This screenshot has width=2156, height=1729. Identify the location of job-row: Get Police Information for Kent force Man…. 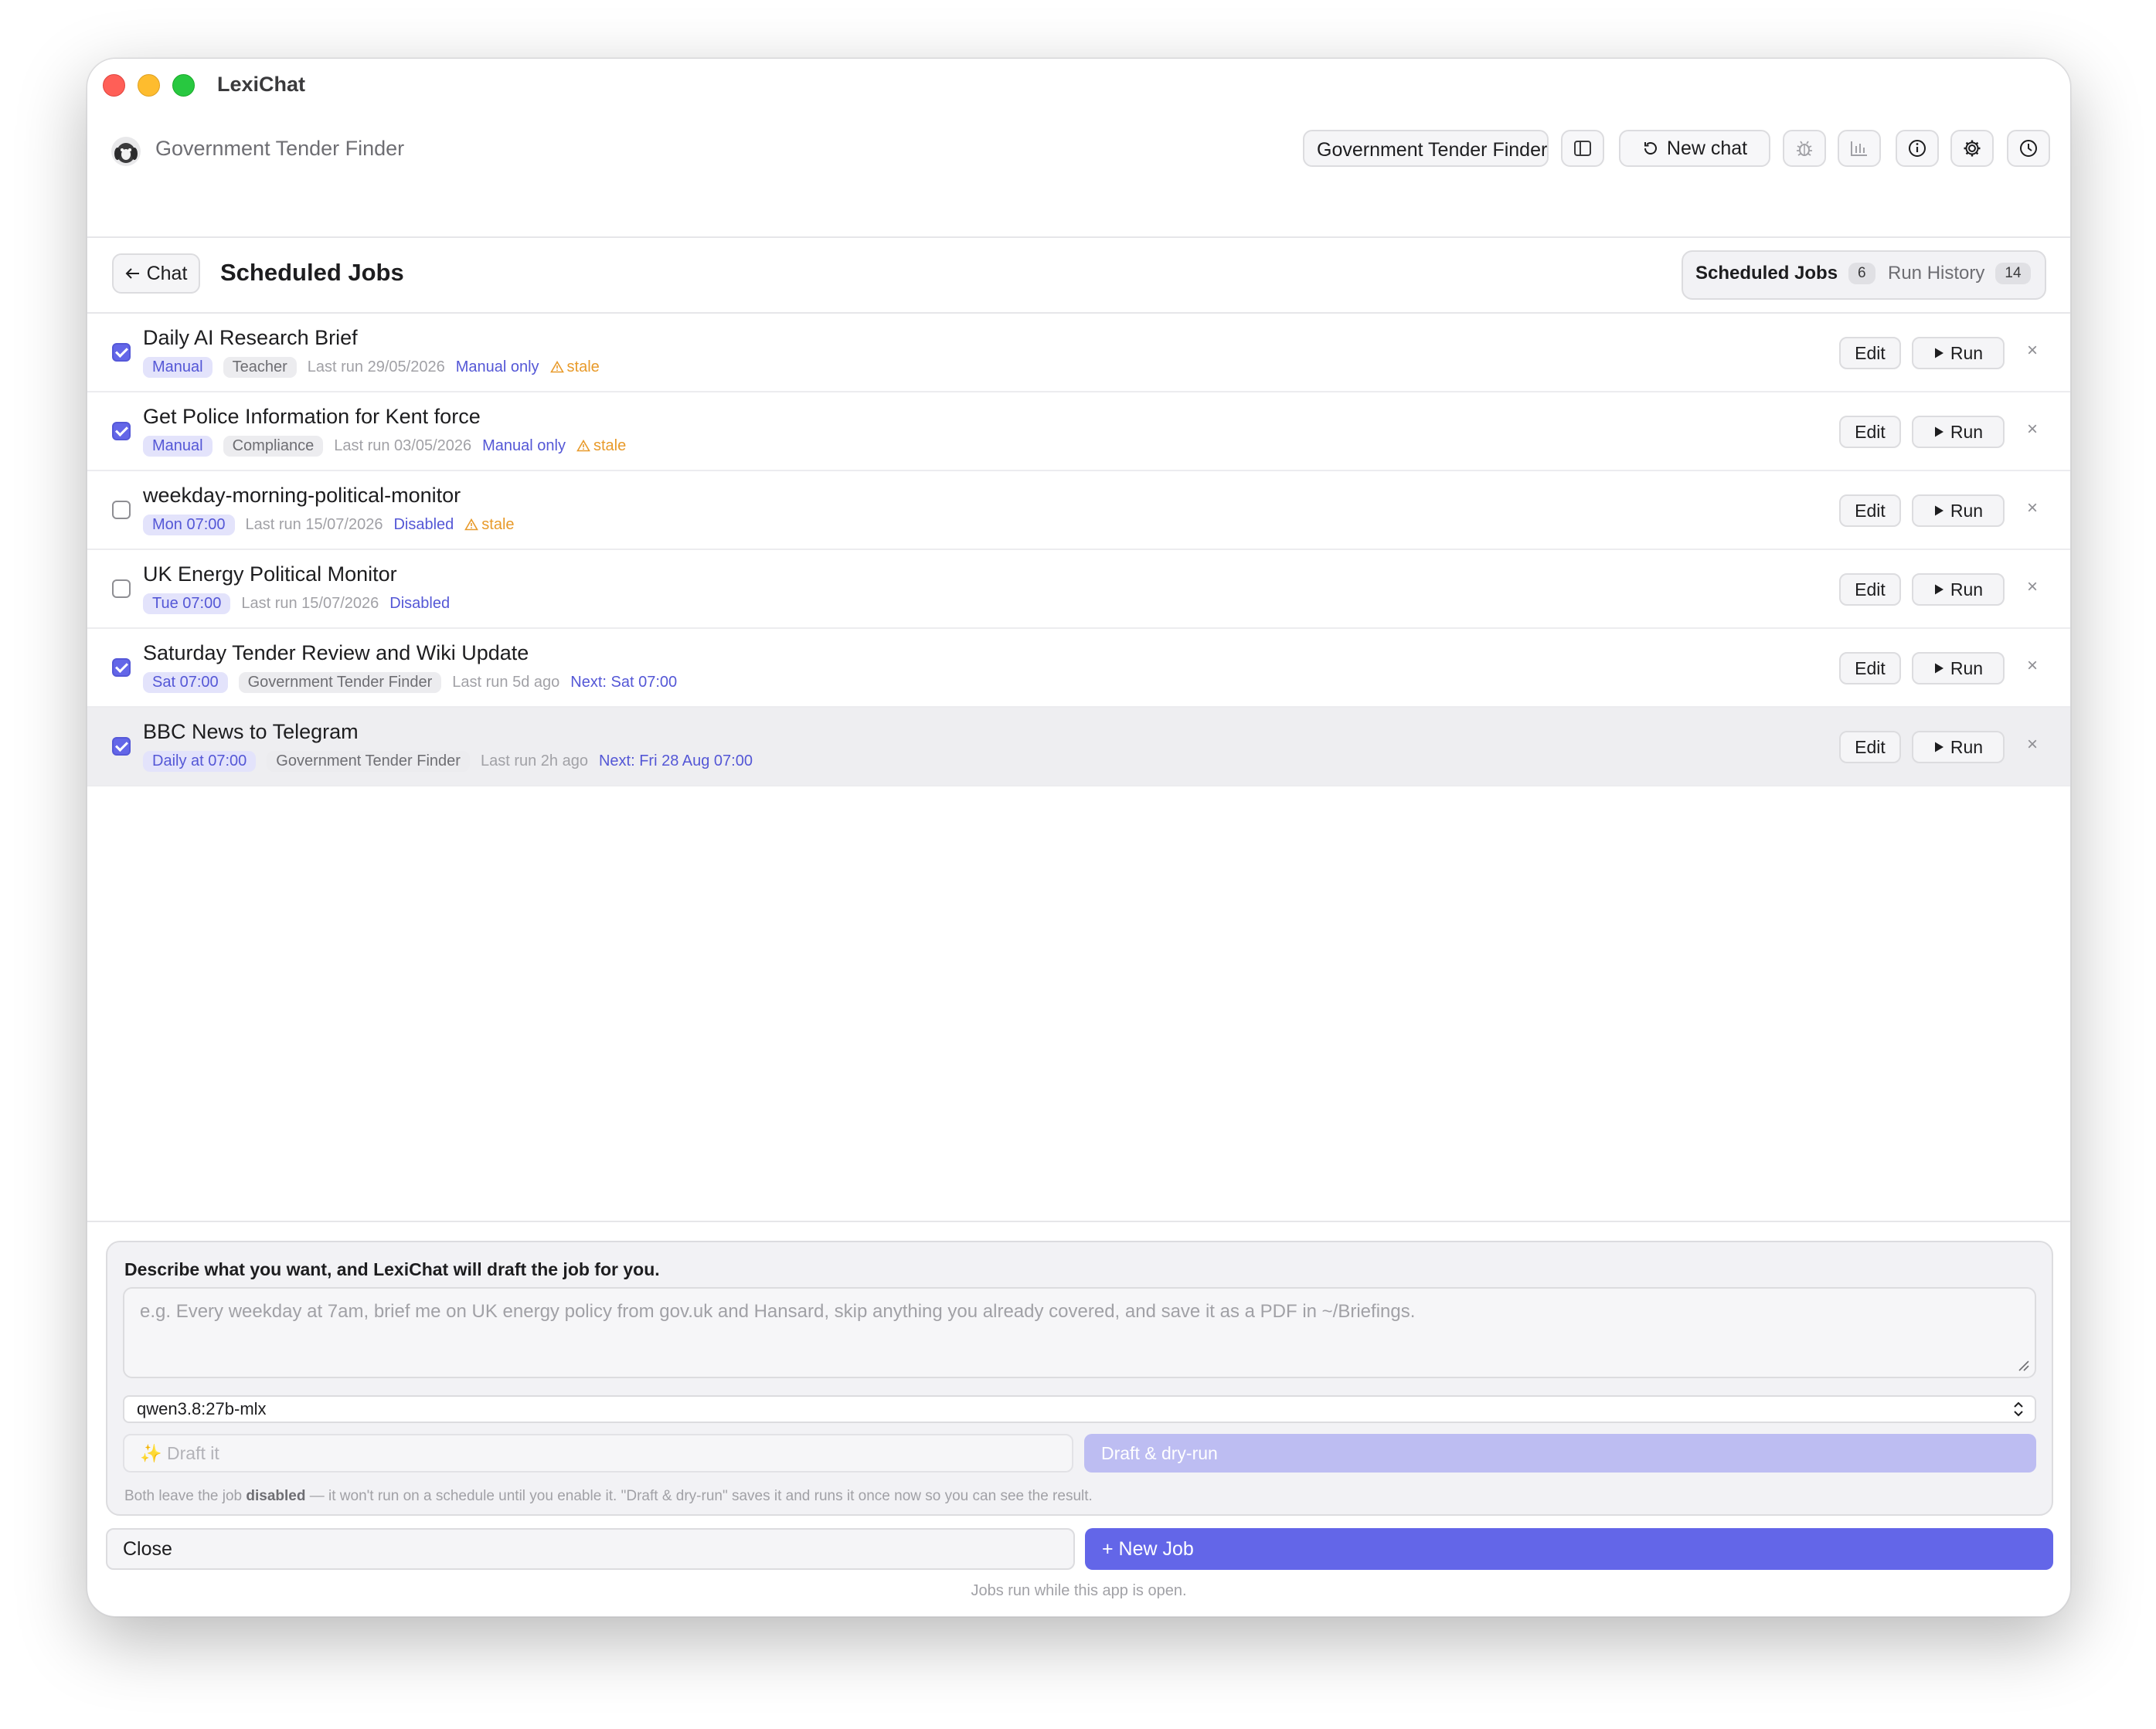
(1078, 432).